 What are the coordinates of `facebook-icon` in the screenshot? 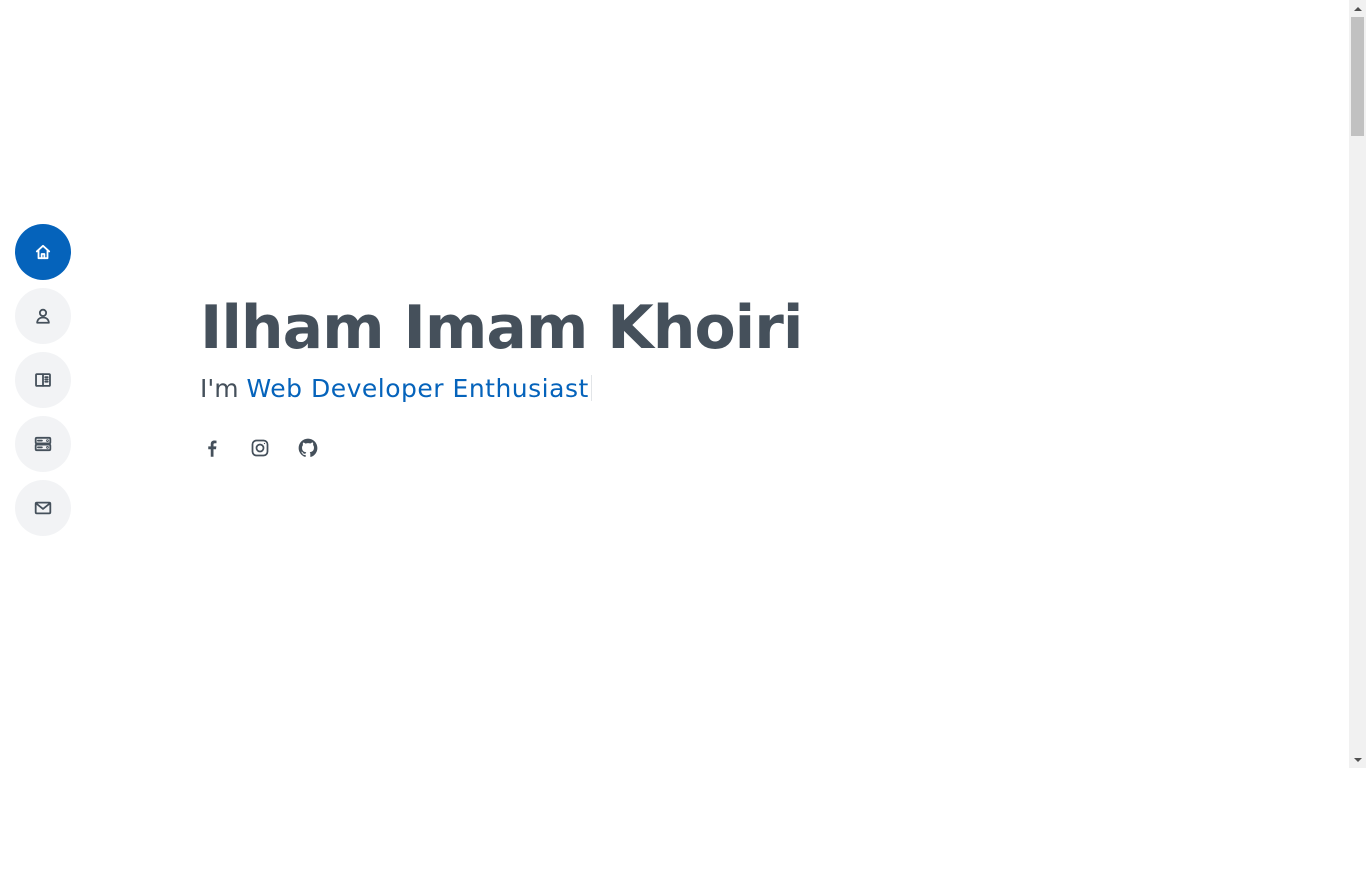 It's located at (212, 448).